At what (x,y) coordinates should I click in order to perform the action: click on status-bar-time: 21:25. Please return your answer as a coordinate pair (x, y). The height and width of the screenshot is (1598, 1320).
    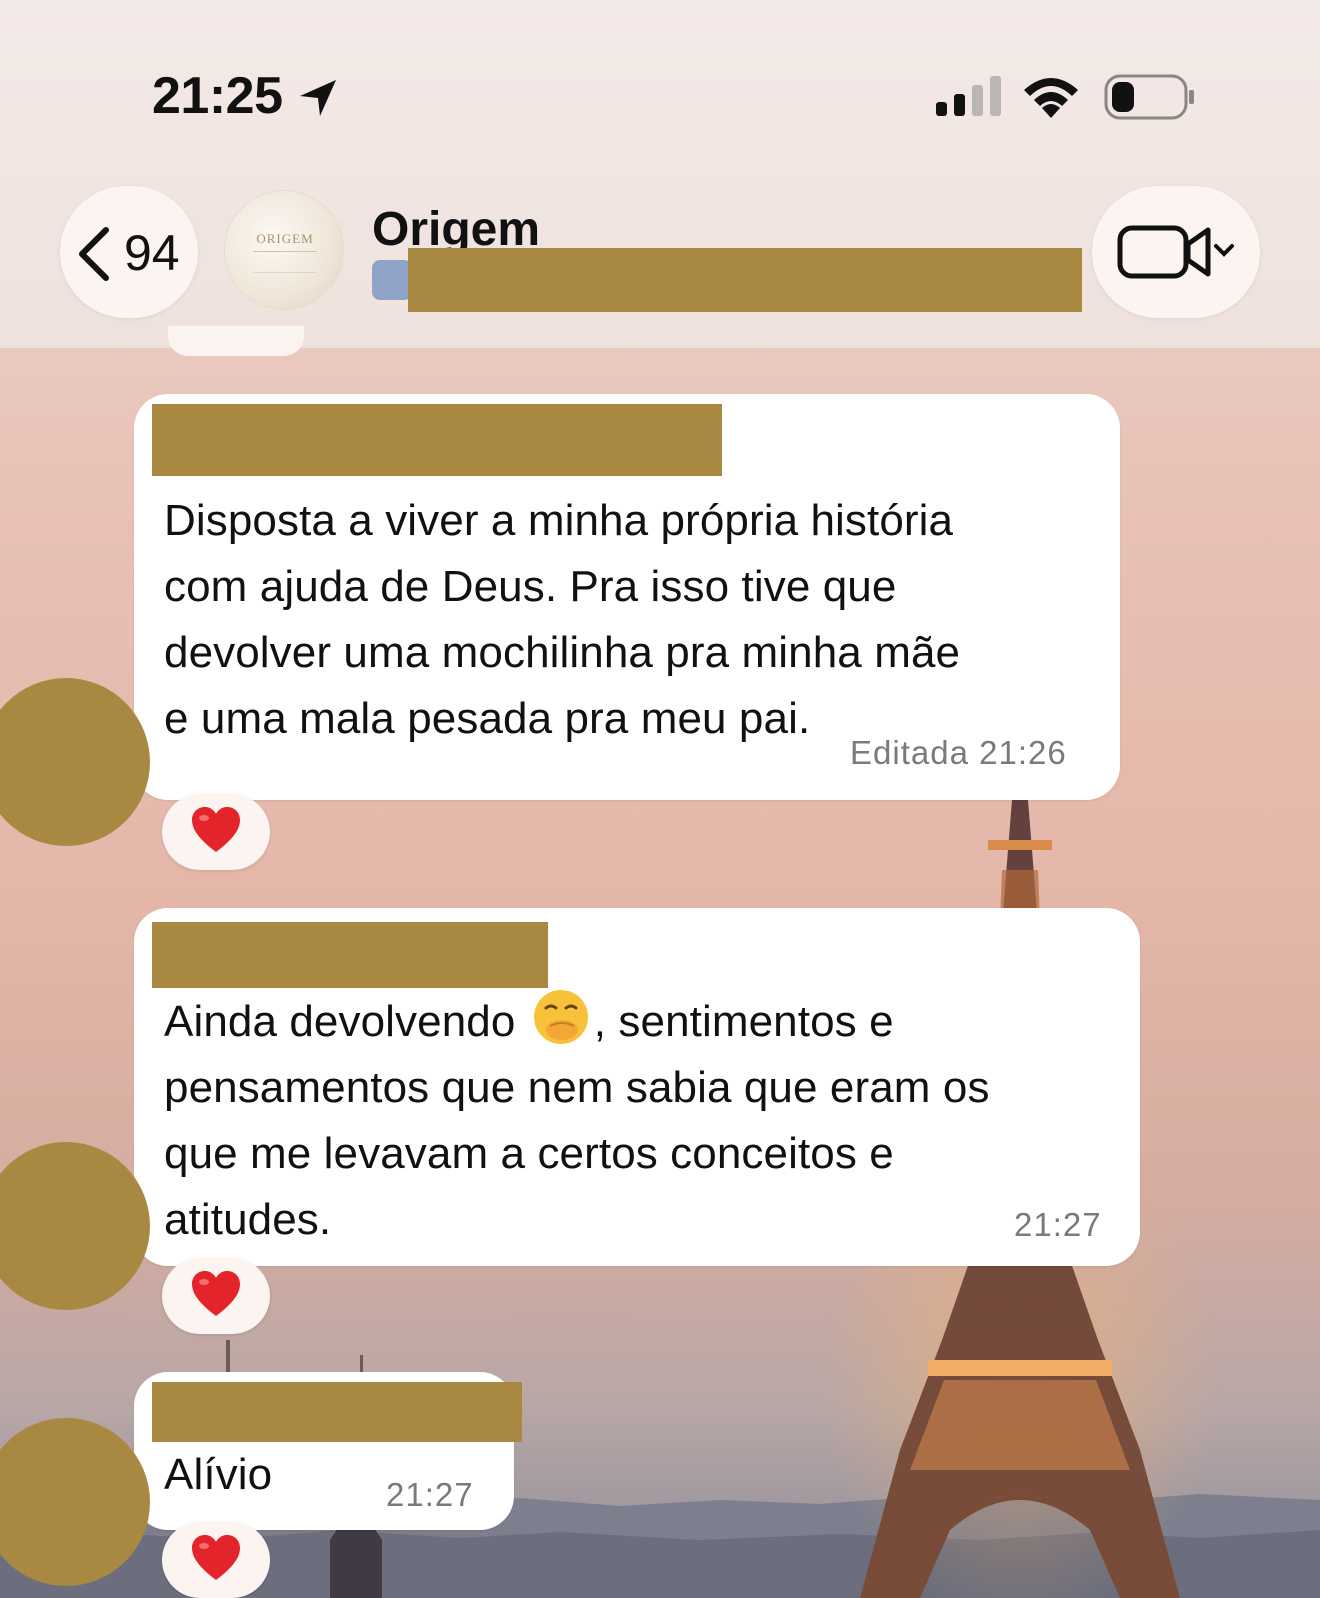
    Looking at the image, I should click on (217, 96).